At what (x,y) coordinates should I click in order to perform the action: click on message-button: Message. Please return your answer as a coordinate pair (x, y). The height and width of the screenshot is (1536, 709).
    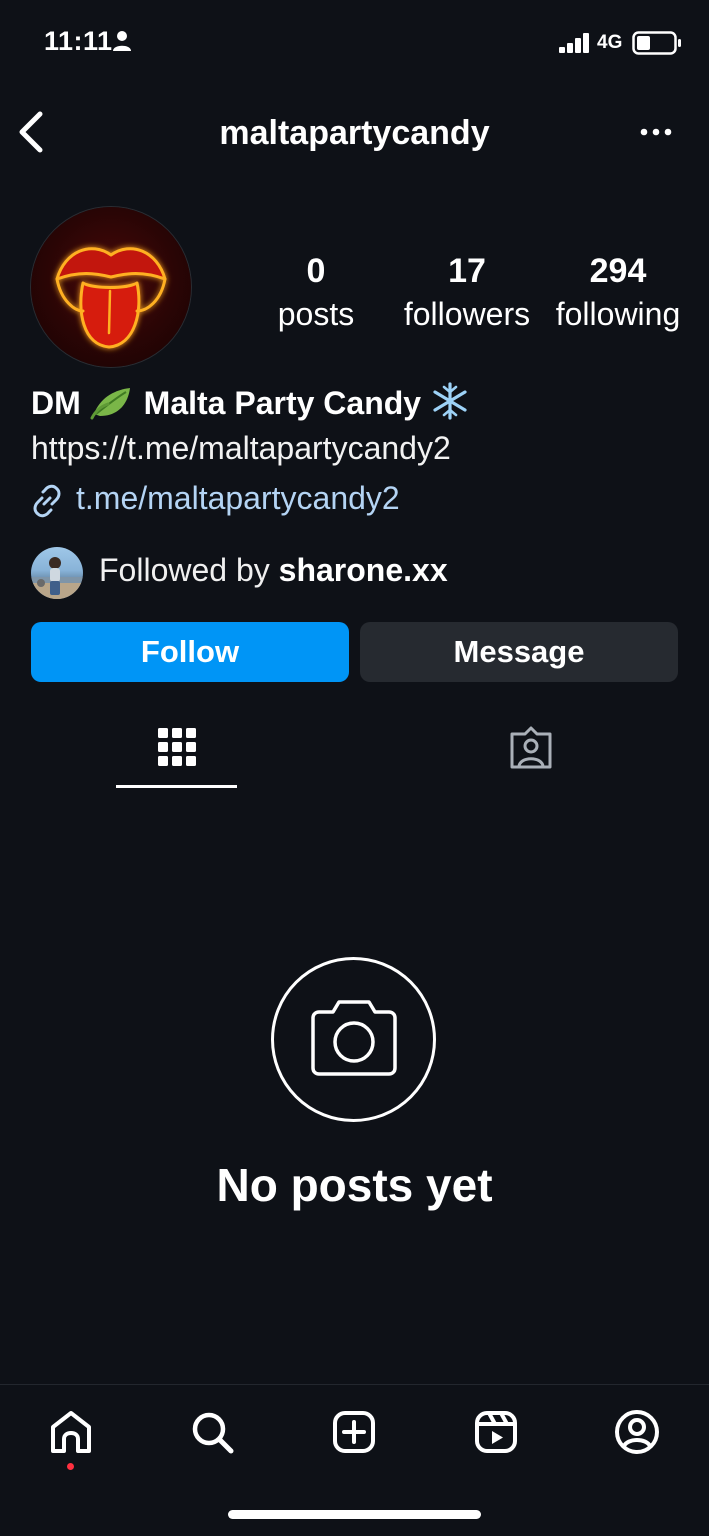
    Looking at the image, I should click on (519, 652).